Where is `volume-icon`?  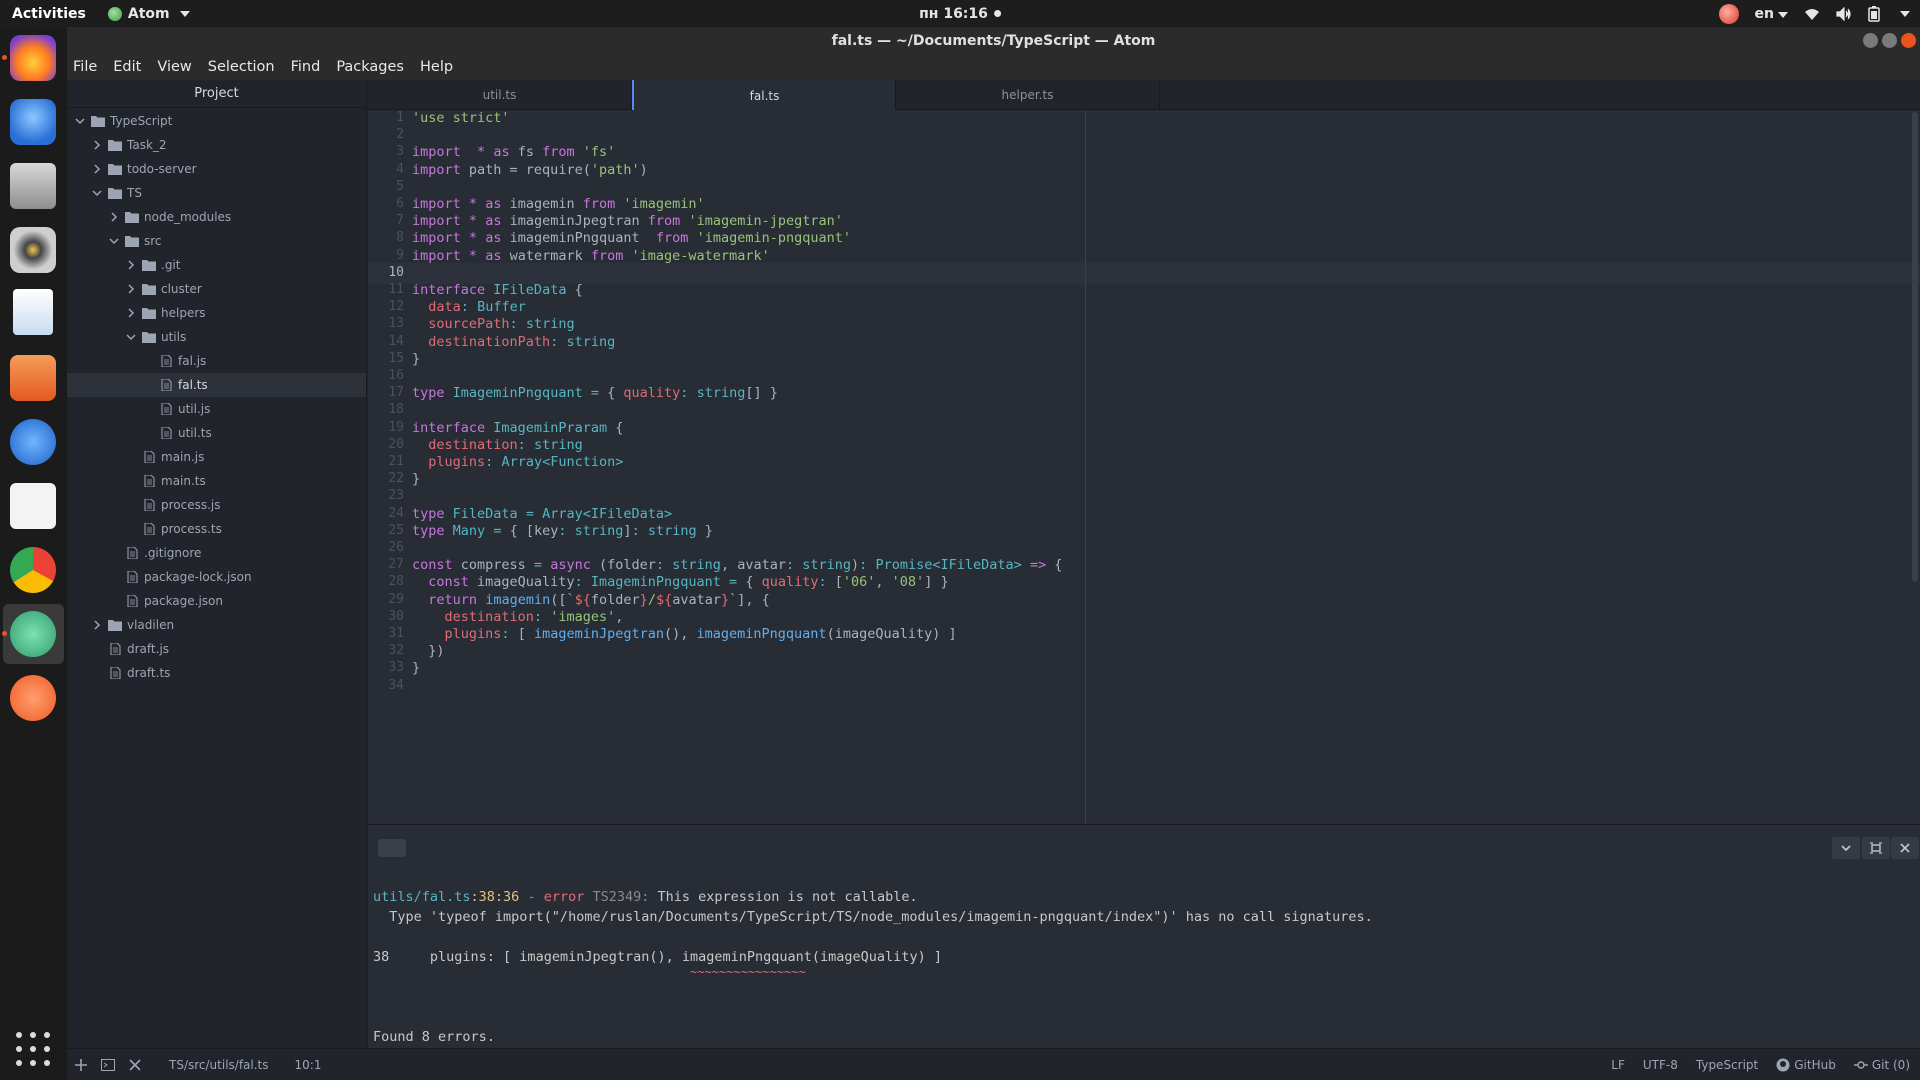 volume-icon is located at coordinates (1844, 13).